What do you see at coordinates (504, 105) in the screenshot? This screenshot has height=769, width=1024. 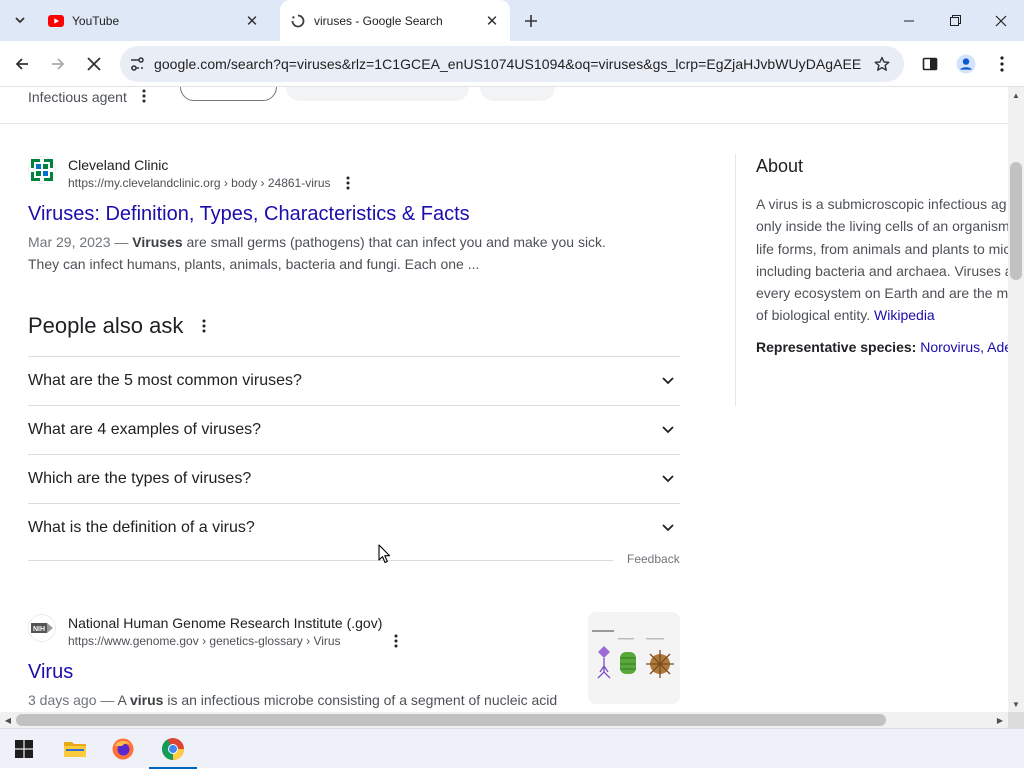 I see `entity-header: Infectious agent` at bounding box center [504, 105].